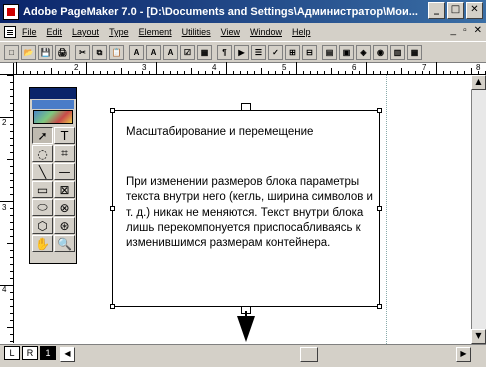 This screenshot has height=367, width=486. I want to click on scroll-left-arrow-icon: ◀, so click(67, 354).